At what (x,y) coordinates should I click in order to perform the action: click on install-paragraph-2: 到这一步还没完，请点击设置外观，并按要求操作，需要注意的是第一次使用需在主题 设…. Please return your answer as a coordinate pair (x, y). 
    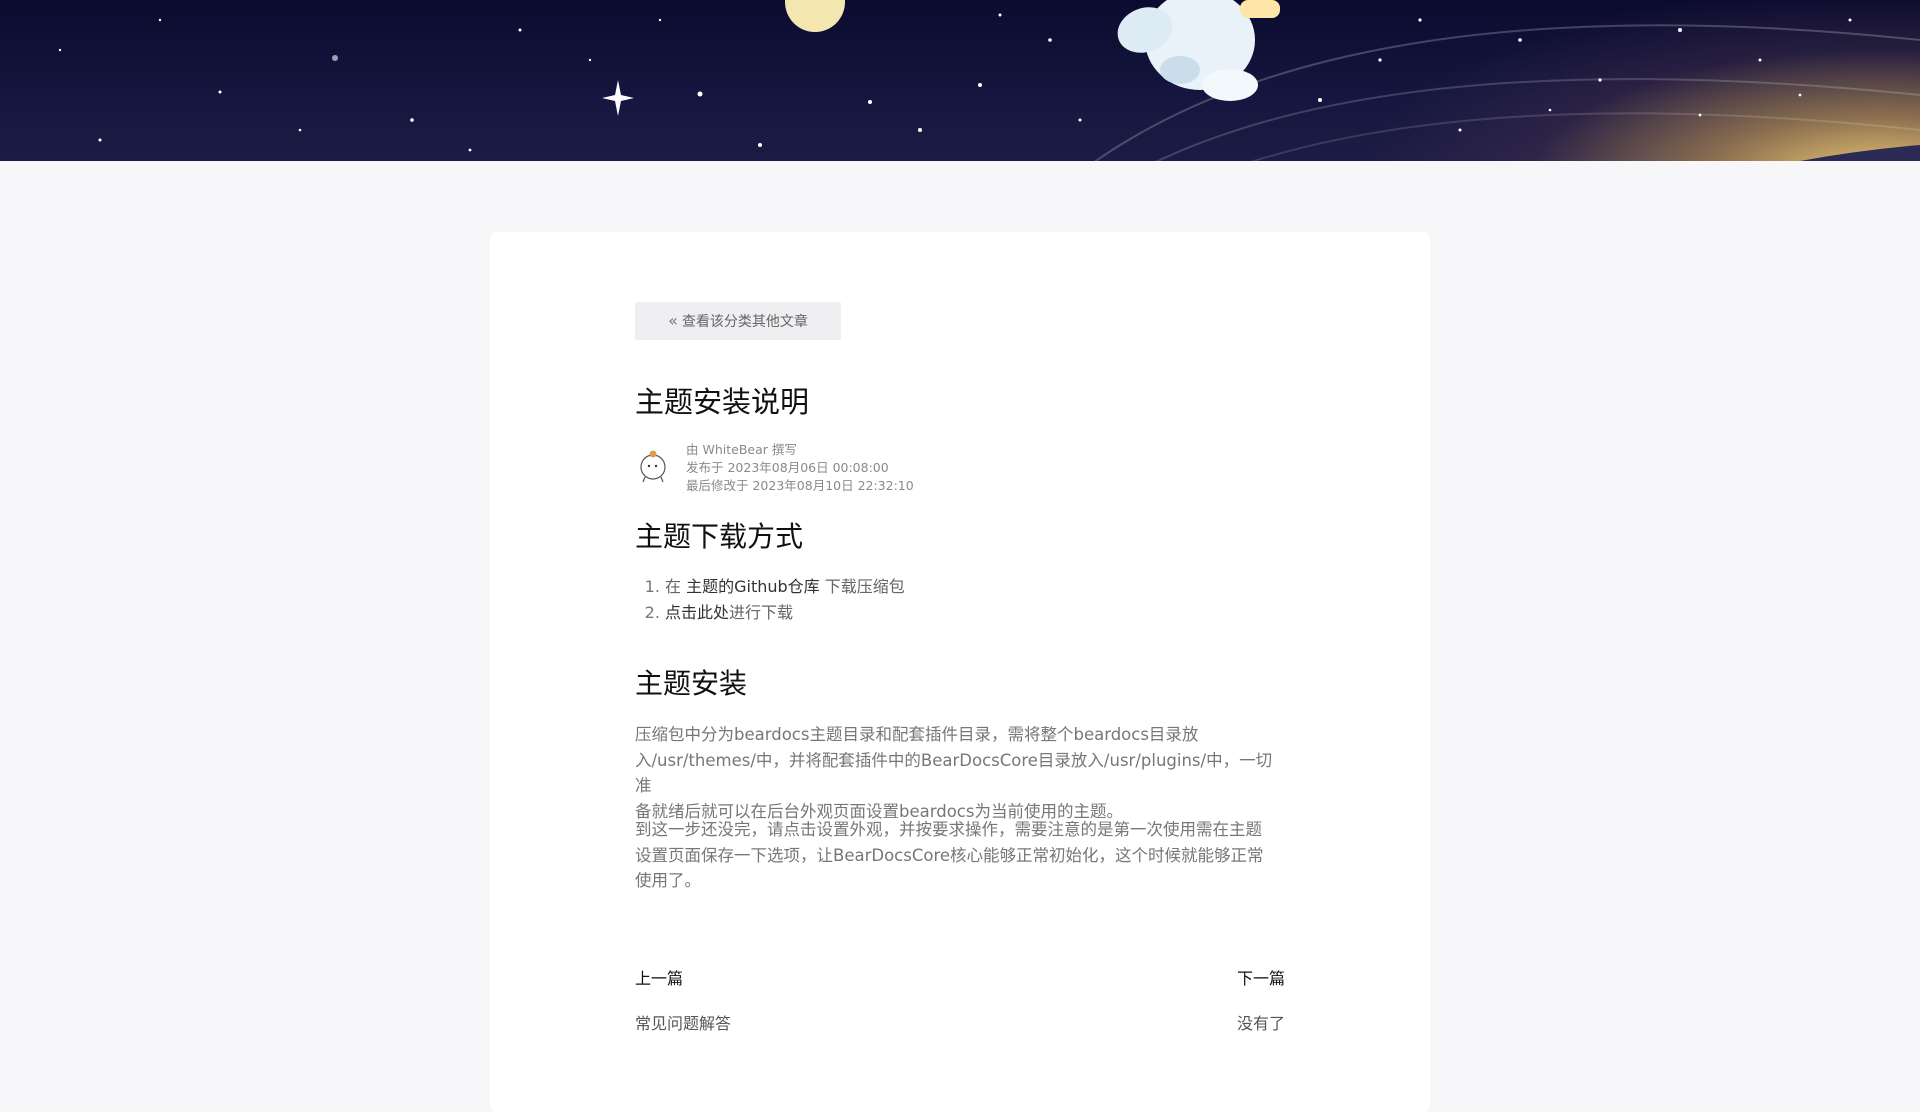
    Looking at the image, I should click on (949, 855).